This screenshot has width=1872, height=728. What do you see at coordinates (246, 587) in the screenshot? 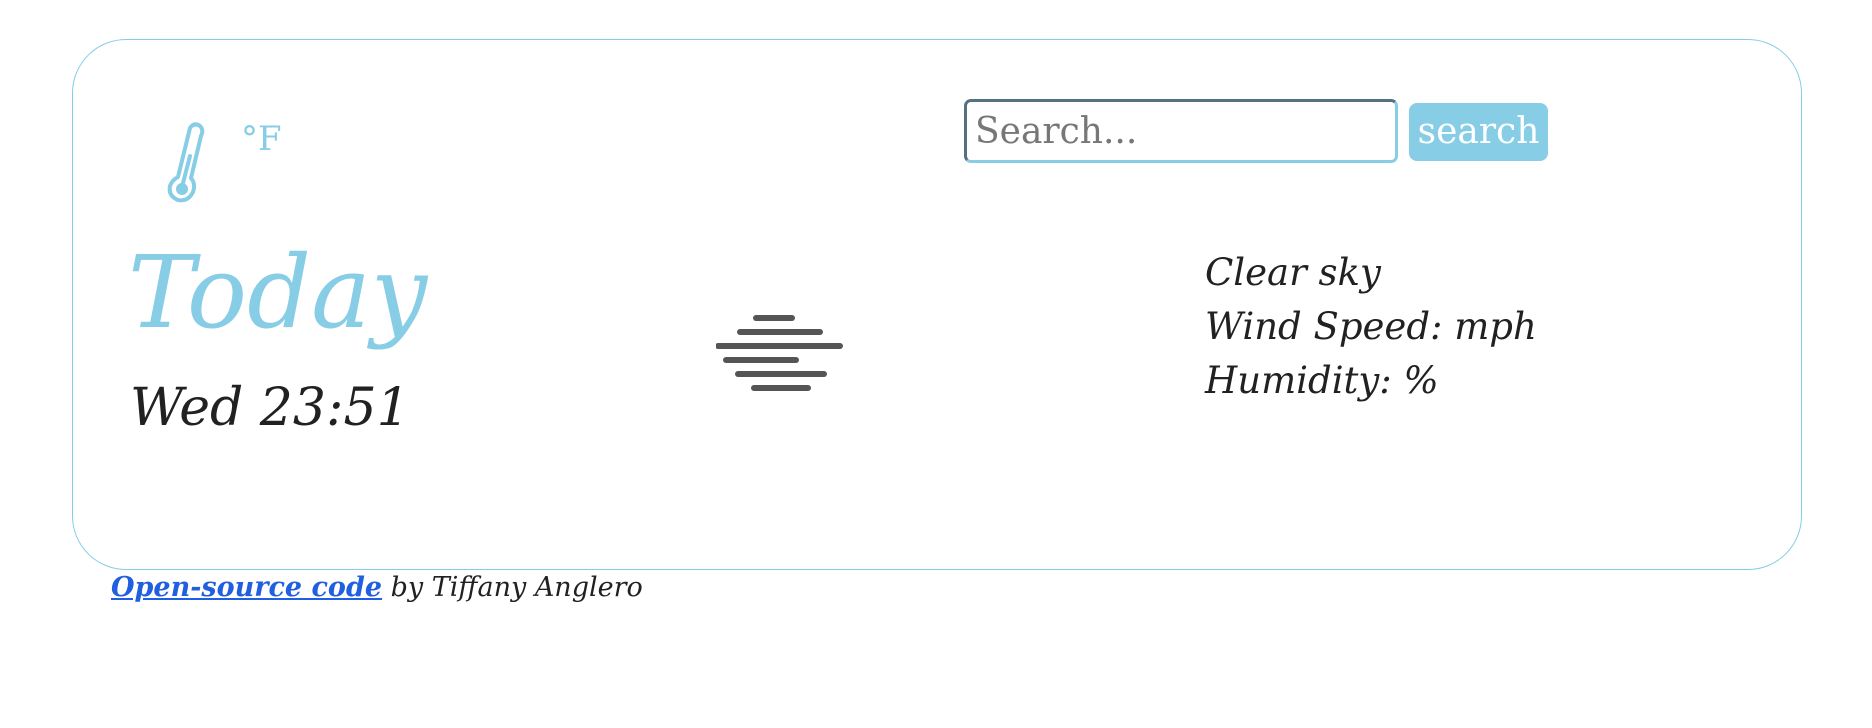
I see `open-source-link: Open-source code` at bounding box center [246, 587].